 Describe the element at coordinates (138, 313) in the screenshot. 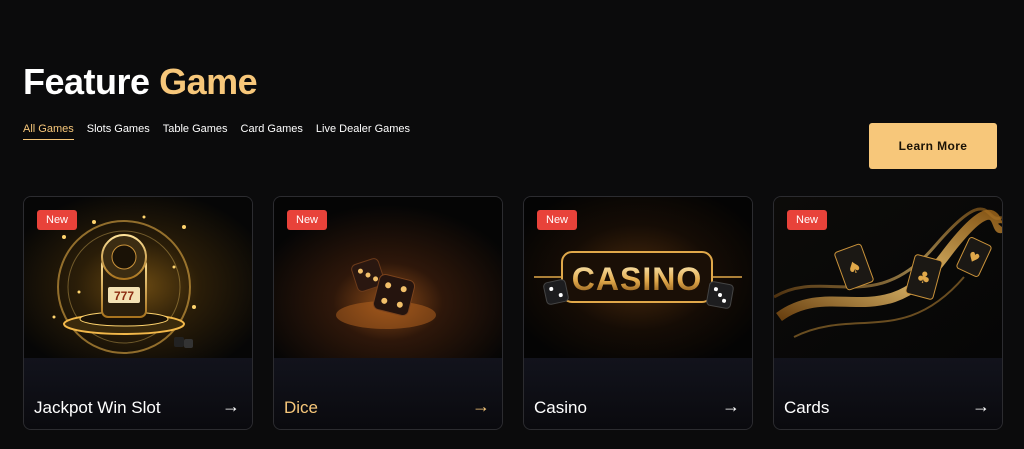

I see `game-card-jackpot-win-slot: 777 New Jackpot Win Slot →` at that location.